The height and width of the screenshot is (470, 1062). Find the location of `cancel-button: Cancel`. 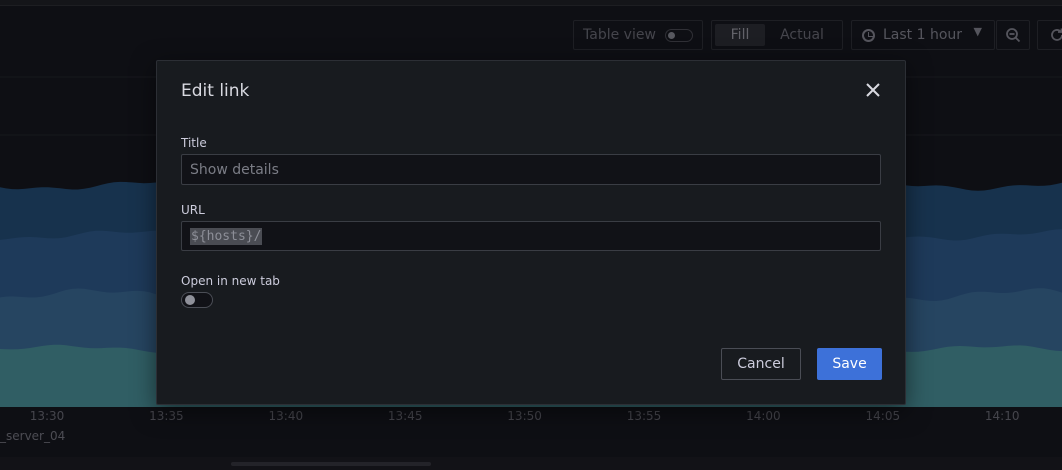

cancel-button: Cancel is located at coordinates (761, 364).